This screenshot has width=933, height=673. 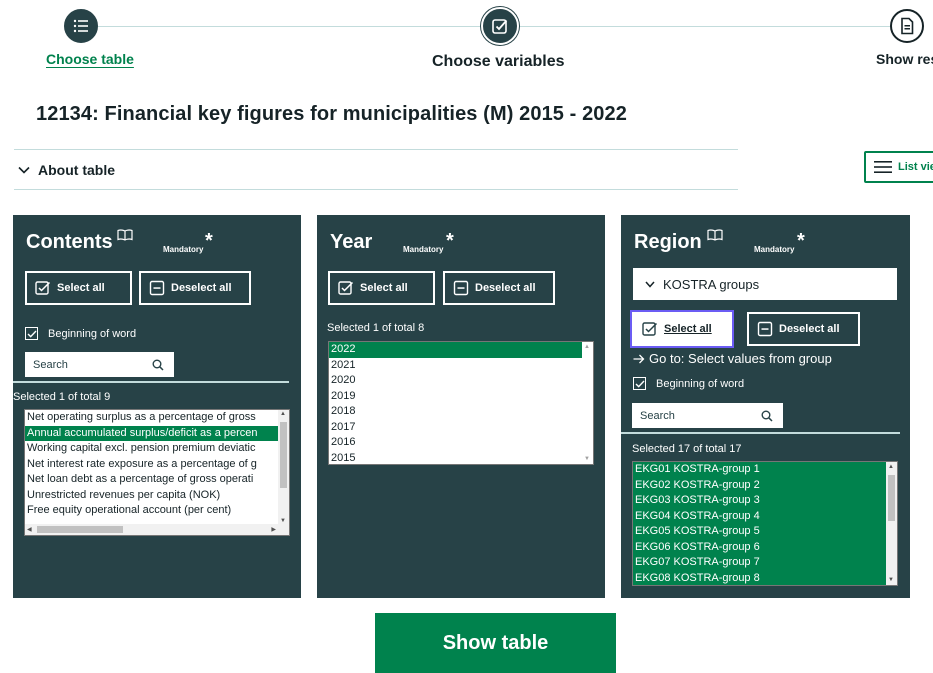 What do you see at coordinates (765, 501) in the screenshot?
I see `list-item: EKG03 KOSTRA-group 3` at bounding box center [765, 501].